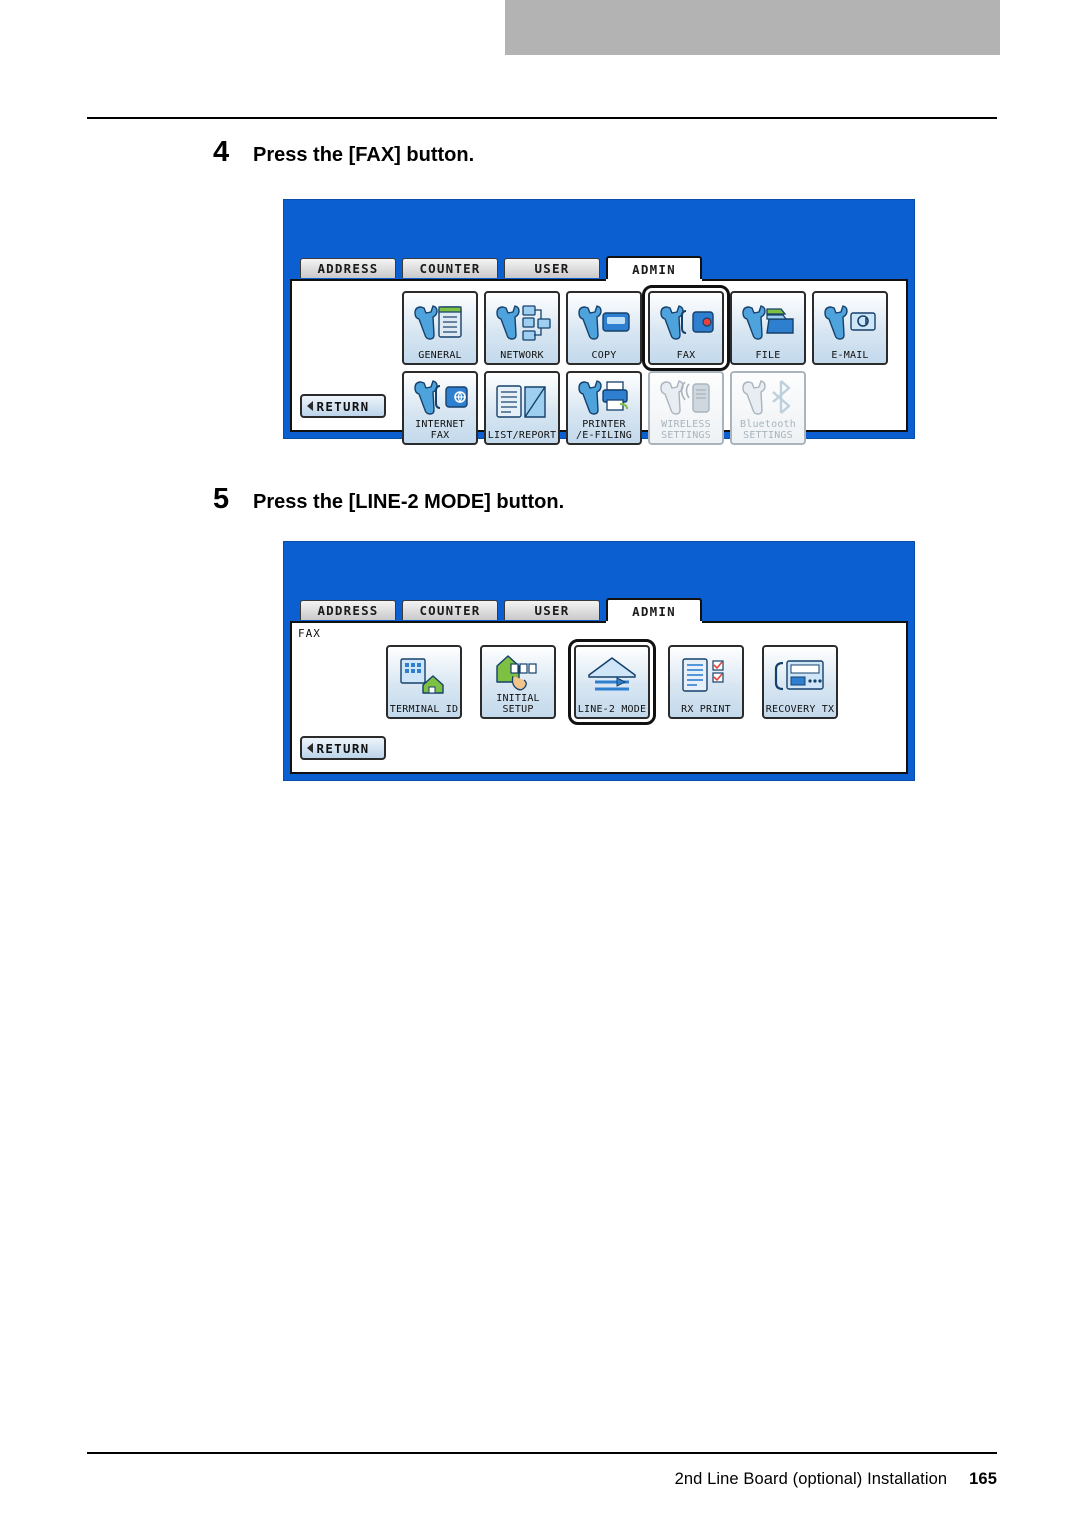 The height and width of the screenshot is (1526, 1080). Describe the element at coordinates (654, 269) in the screenshot. I see `tab-admin: ADMIN` at that location.